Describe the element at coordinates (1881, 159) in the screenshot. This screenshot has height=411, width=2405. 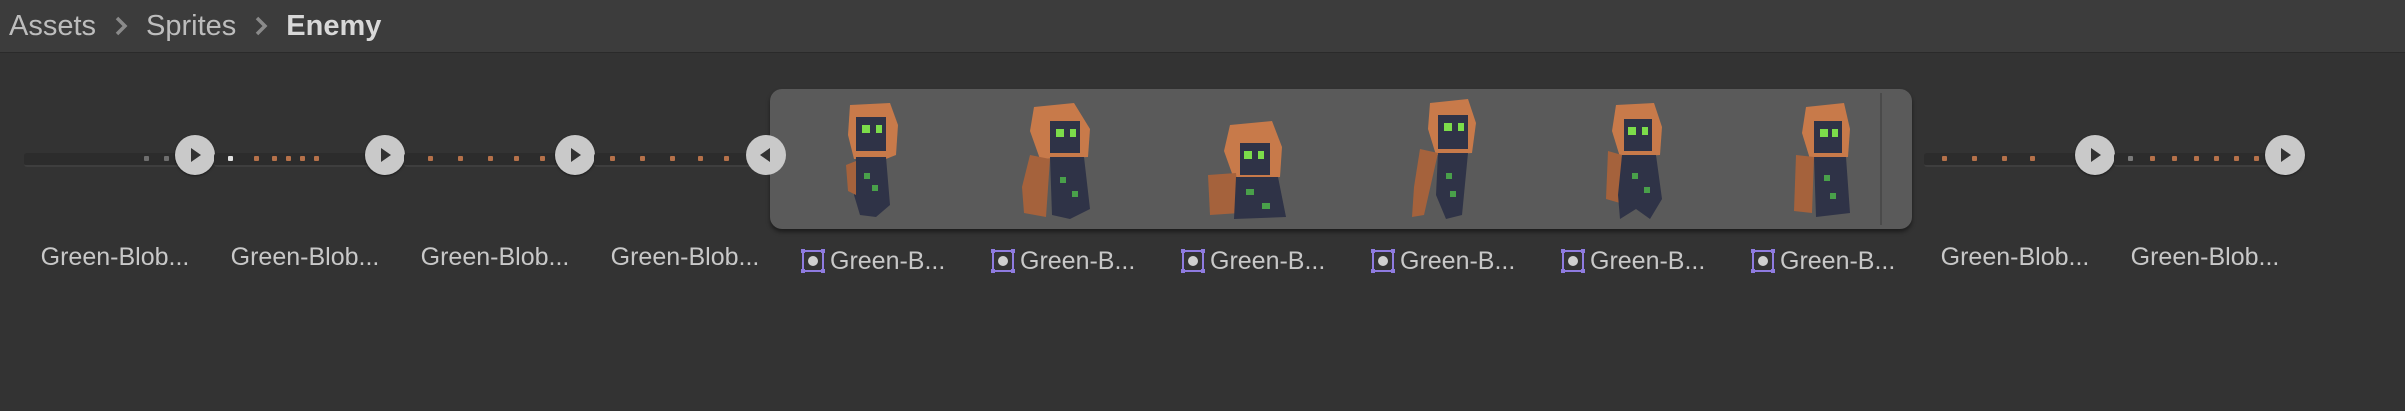
I see `panel-divider` at that location.